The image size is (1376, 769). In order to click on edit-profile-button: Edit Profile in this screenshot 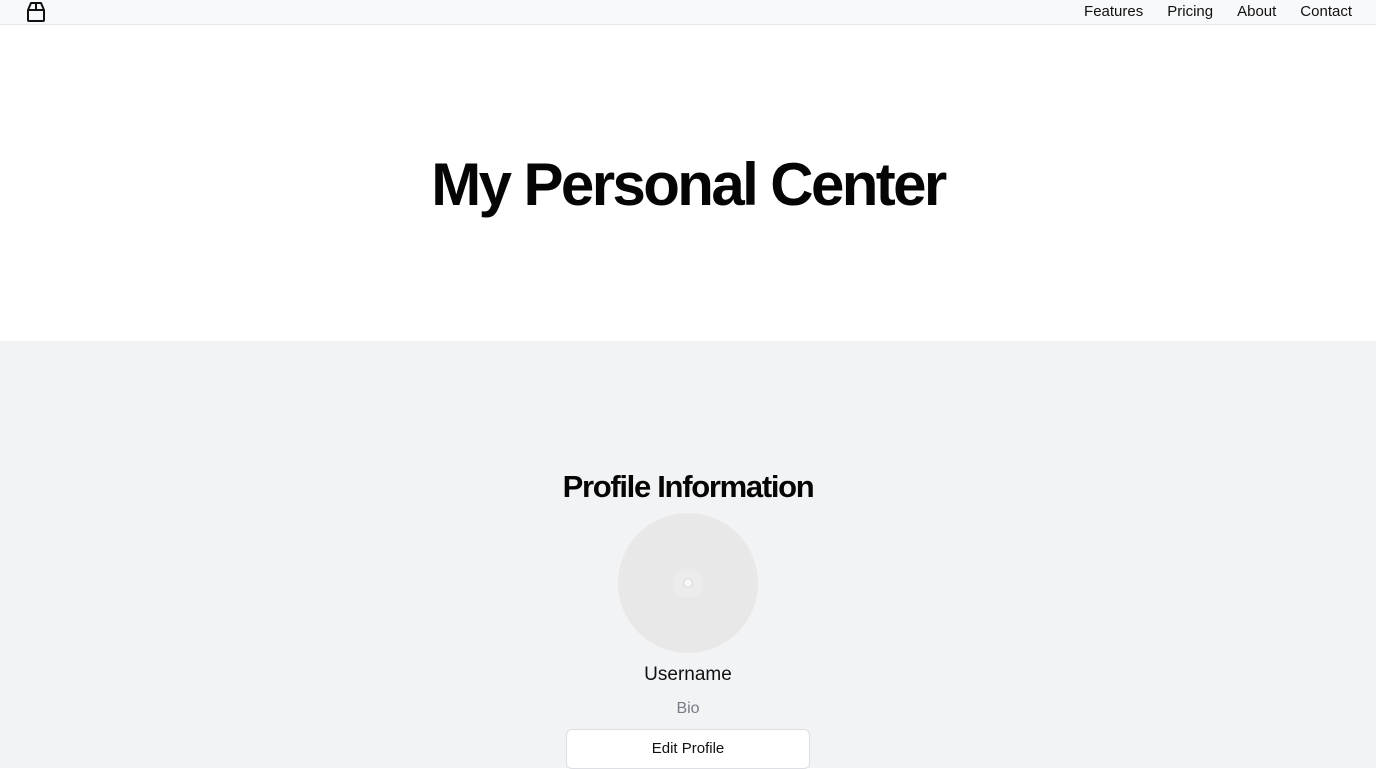, I will do `click(688, 749)`.